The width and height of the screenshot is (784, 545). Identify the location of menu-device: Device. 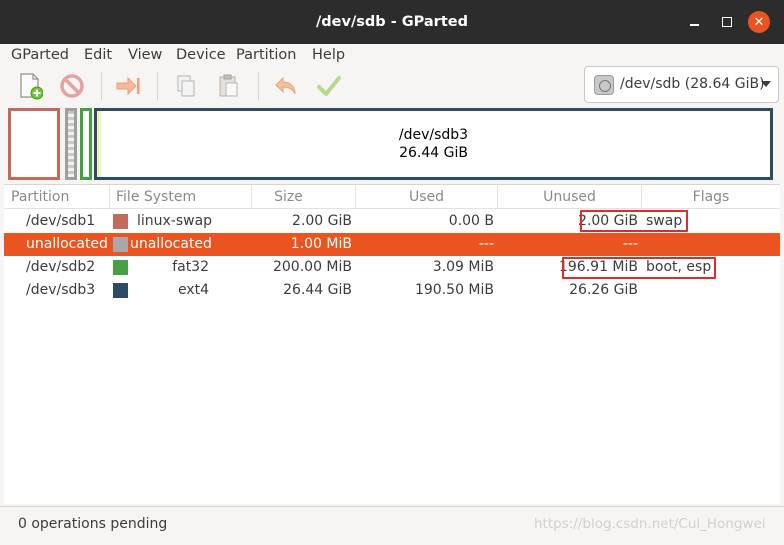
(201, 55).